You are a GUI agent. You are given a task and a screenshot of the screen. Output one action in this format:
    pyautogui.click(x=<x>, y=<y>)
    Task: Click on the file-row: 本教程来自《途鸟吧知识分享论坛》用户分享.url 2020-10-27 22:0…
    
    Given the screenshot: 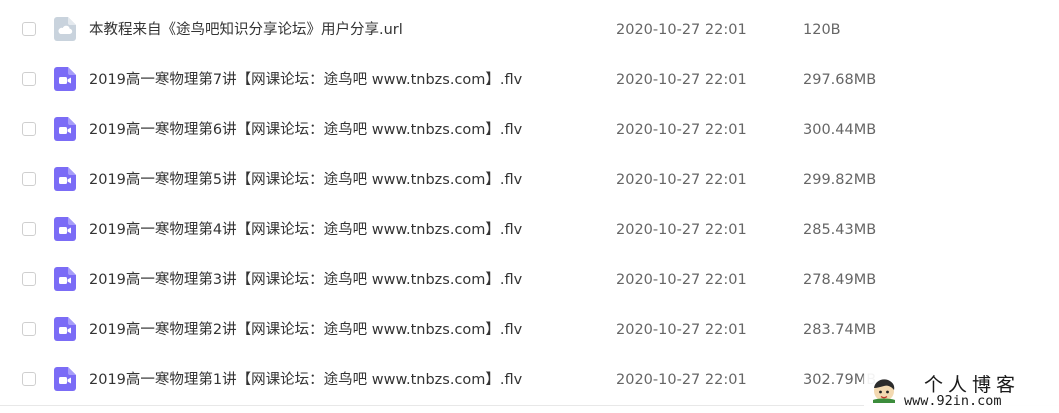 What is the action you would take?
    pyautogui.click(x=529, y=31)
    